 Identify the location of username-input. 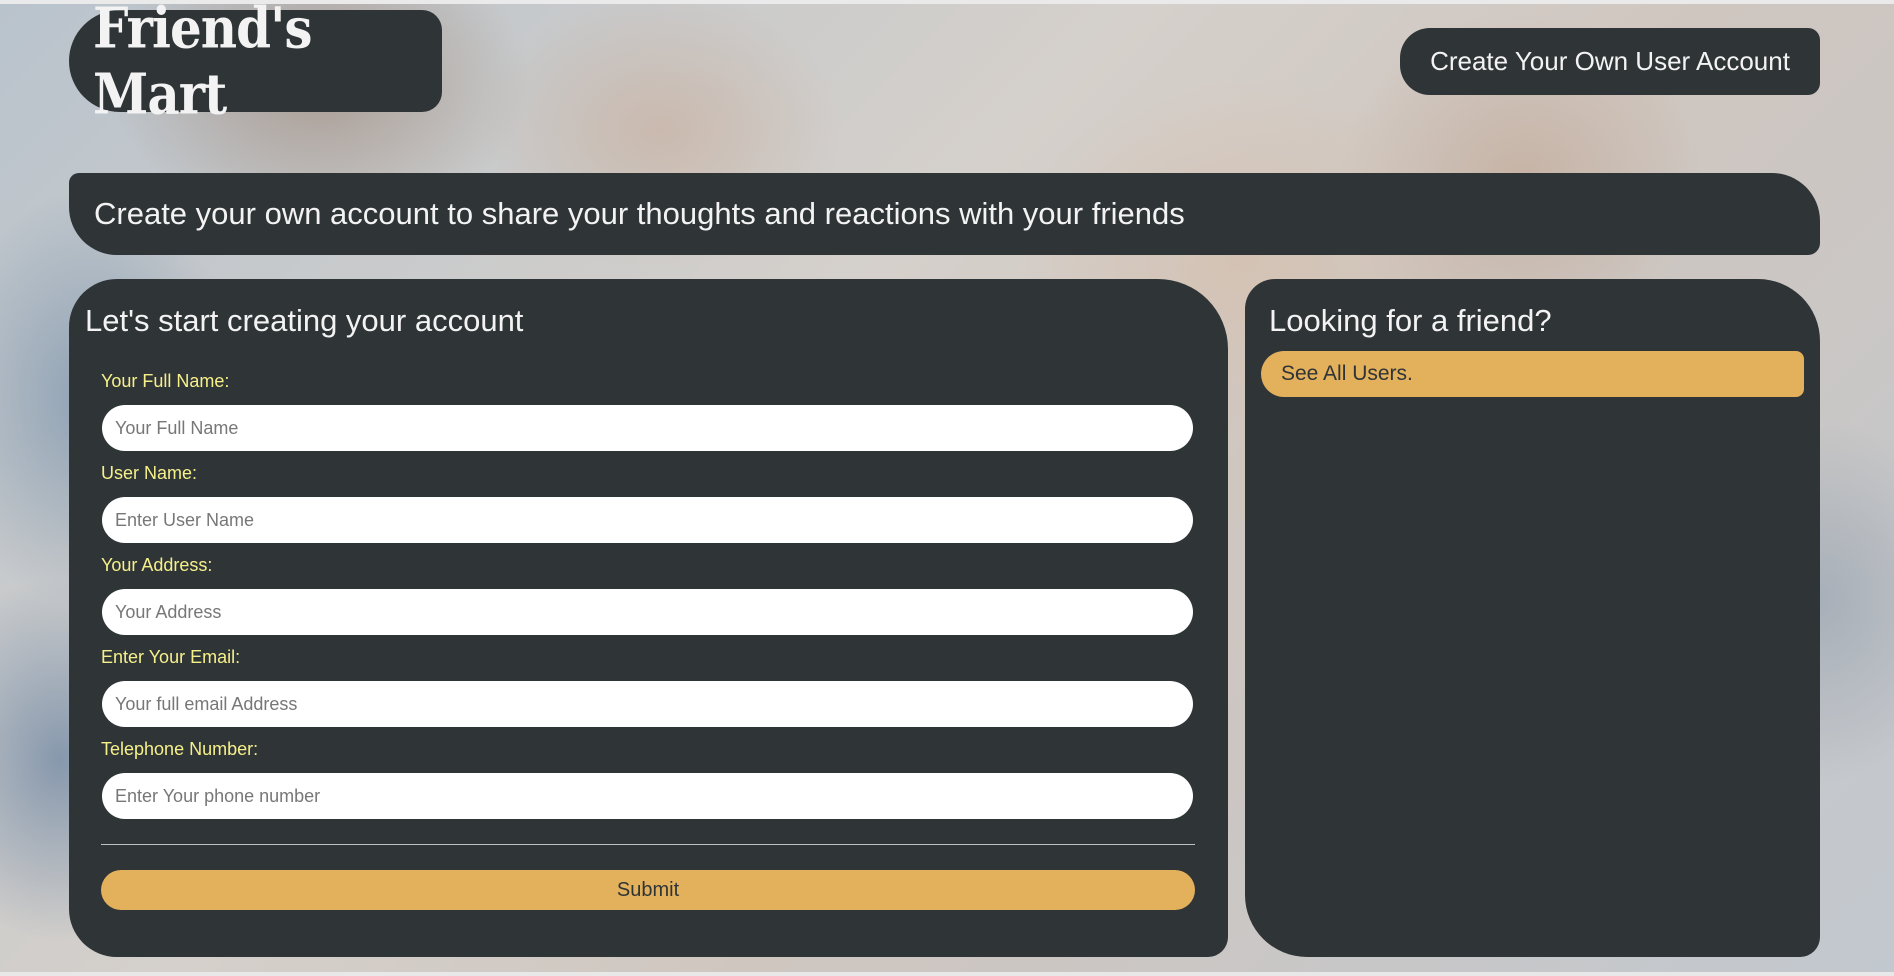
(647, 520).